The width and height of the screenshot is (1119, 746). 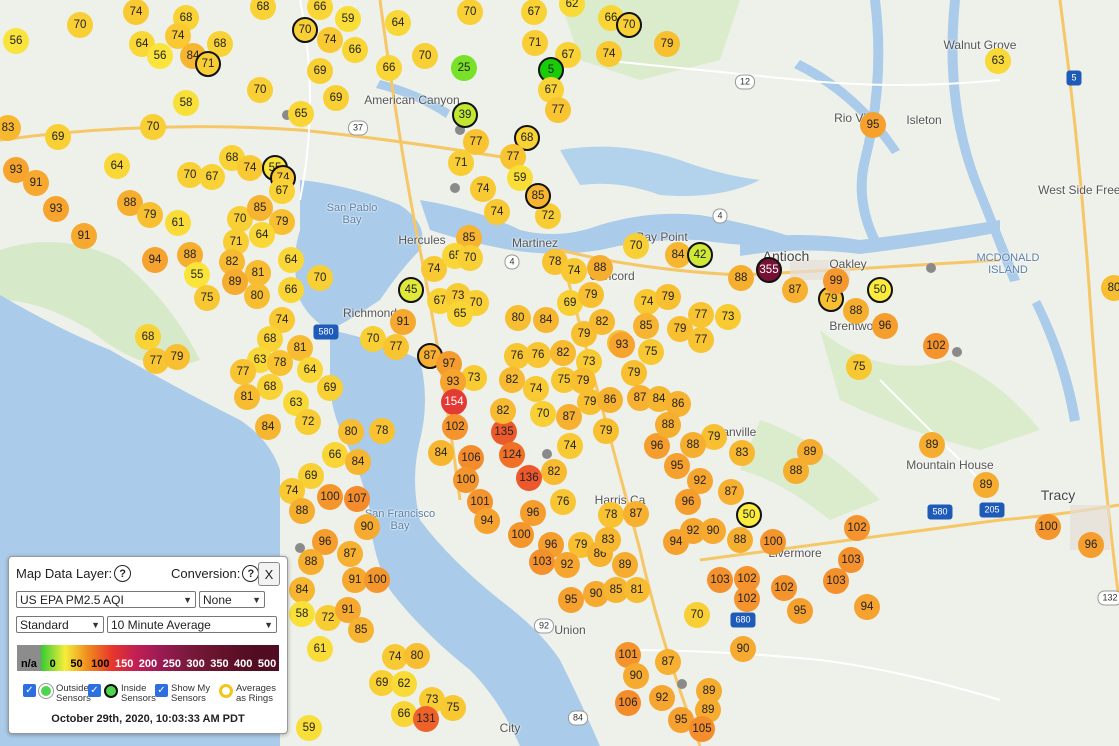 What do you see at coordinates (212, 177) in the screenshot?
I see `outside-sensor-marker: 67` at bounding box center [212, 177].